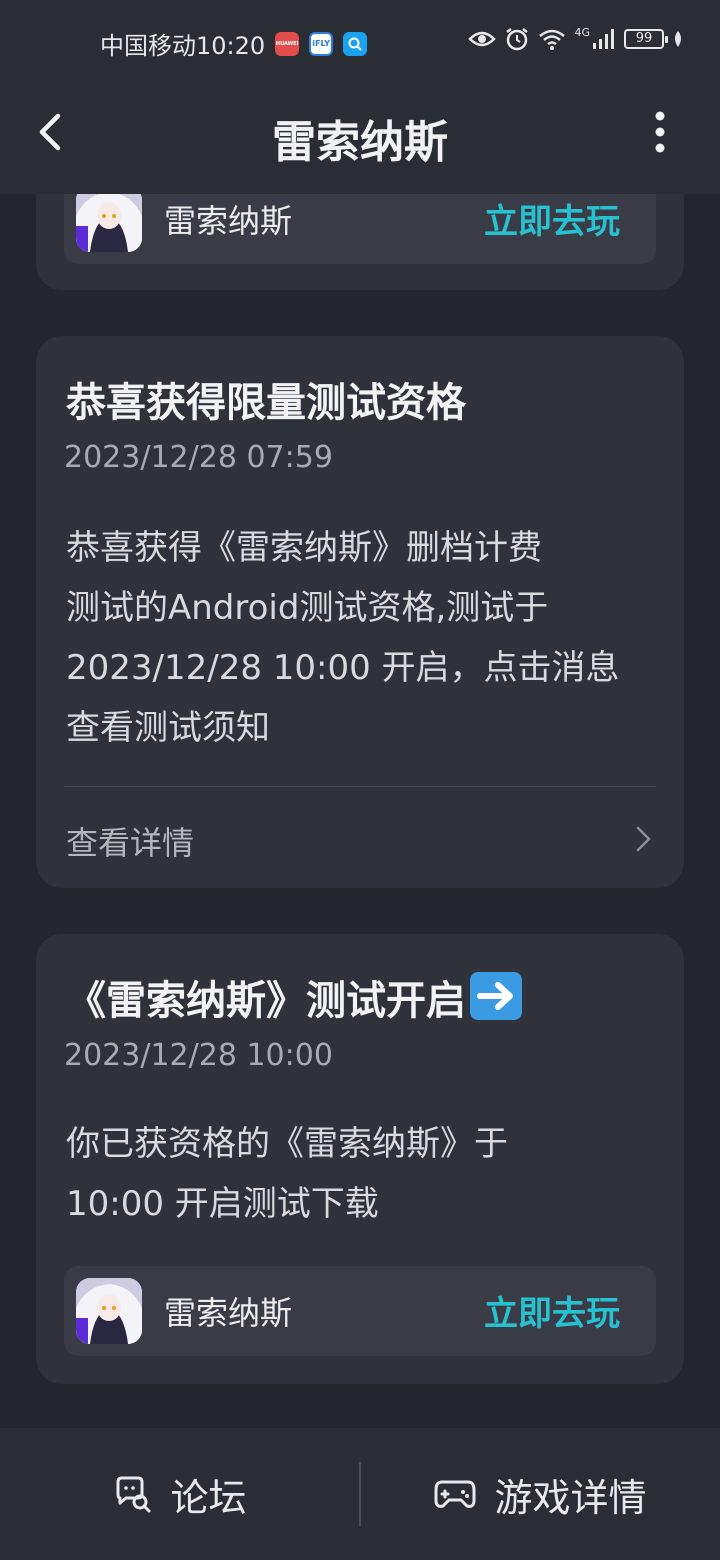  What do you see at coordinates (307, 608) in the screenshot?
I see `message-body-line: 测试的Android测试资格,测试于` at bounding box center [307, 608].